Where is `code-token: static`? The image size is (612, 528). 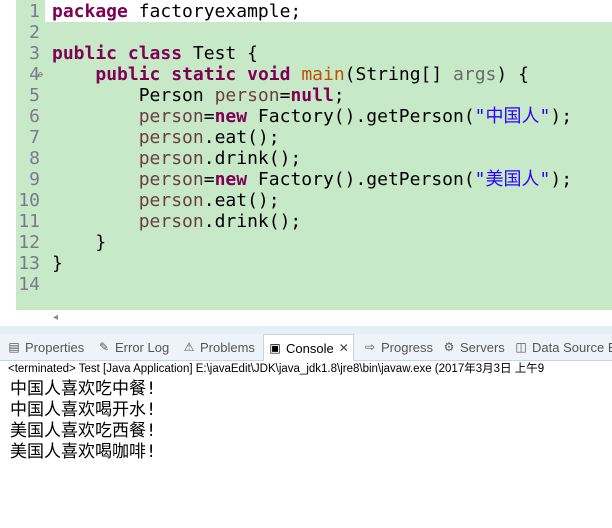 code-token: static is located at coordinates (204, 74).